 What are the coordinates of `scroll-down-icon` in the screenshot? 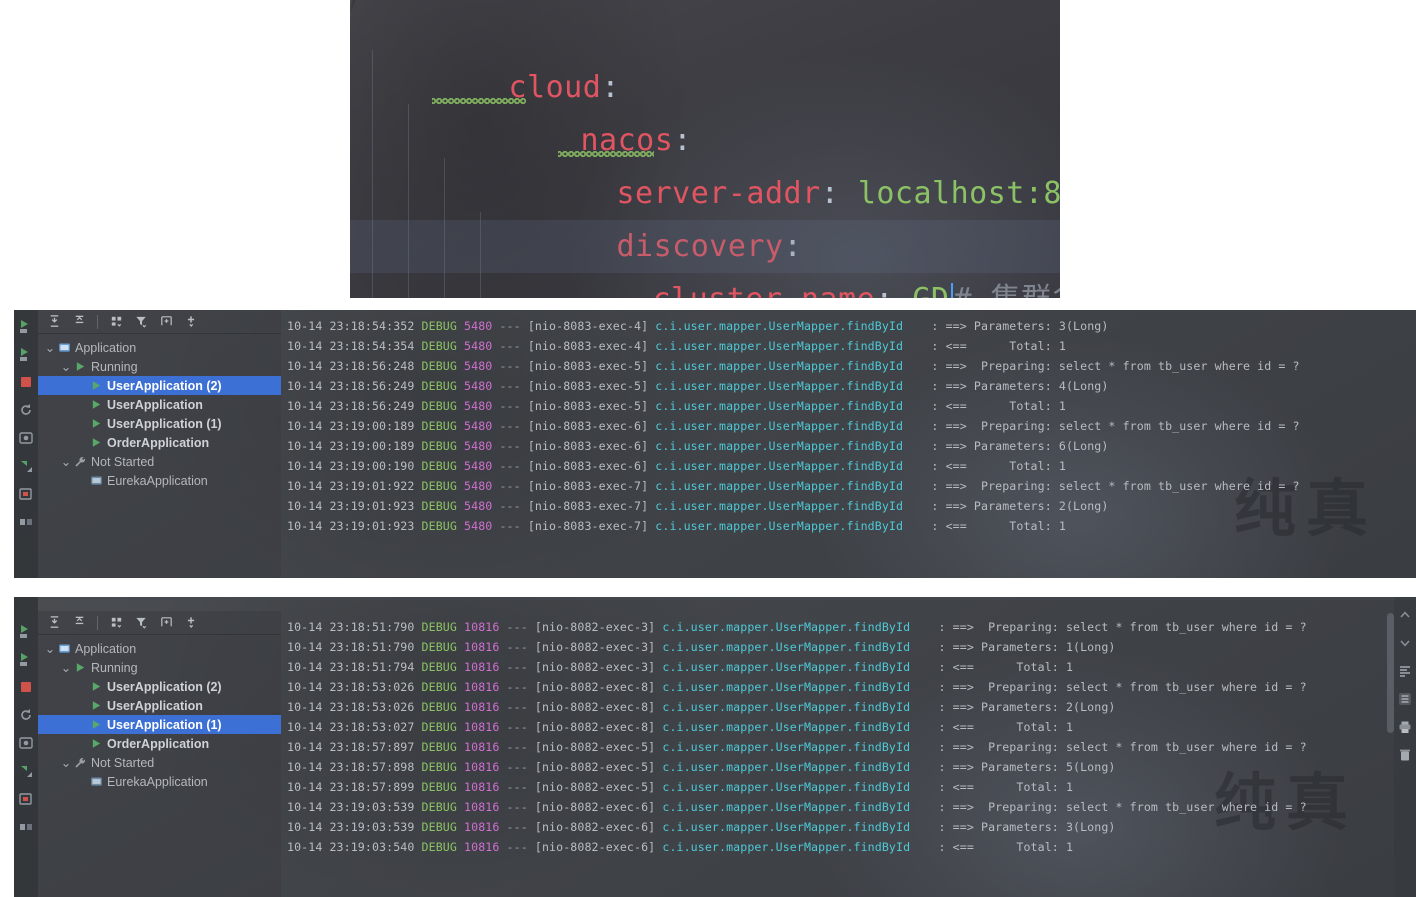 It's located at (1405, 642).